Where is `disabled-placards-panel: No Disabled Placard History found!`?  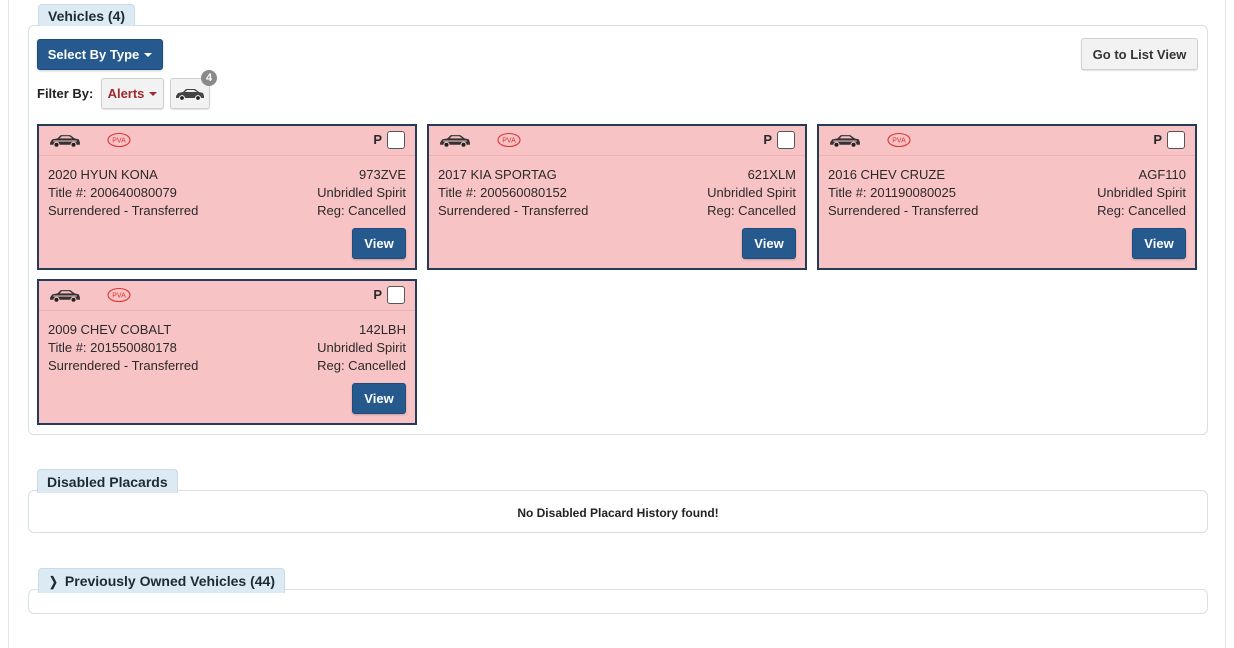
disabled-placards-panel: No Disabled Placard History found! is located at coordinates (618, 511).